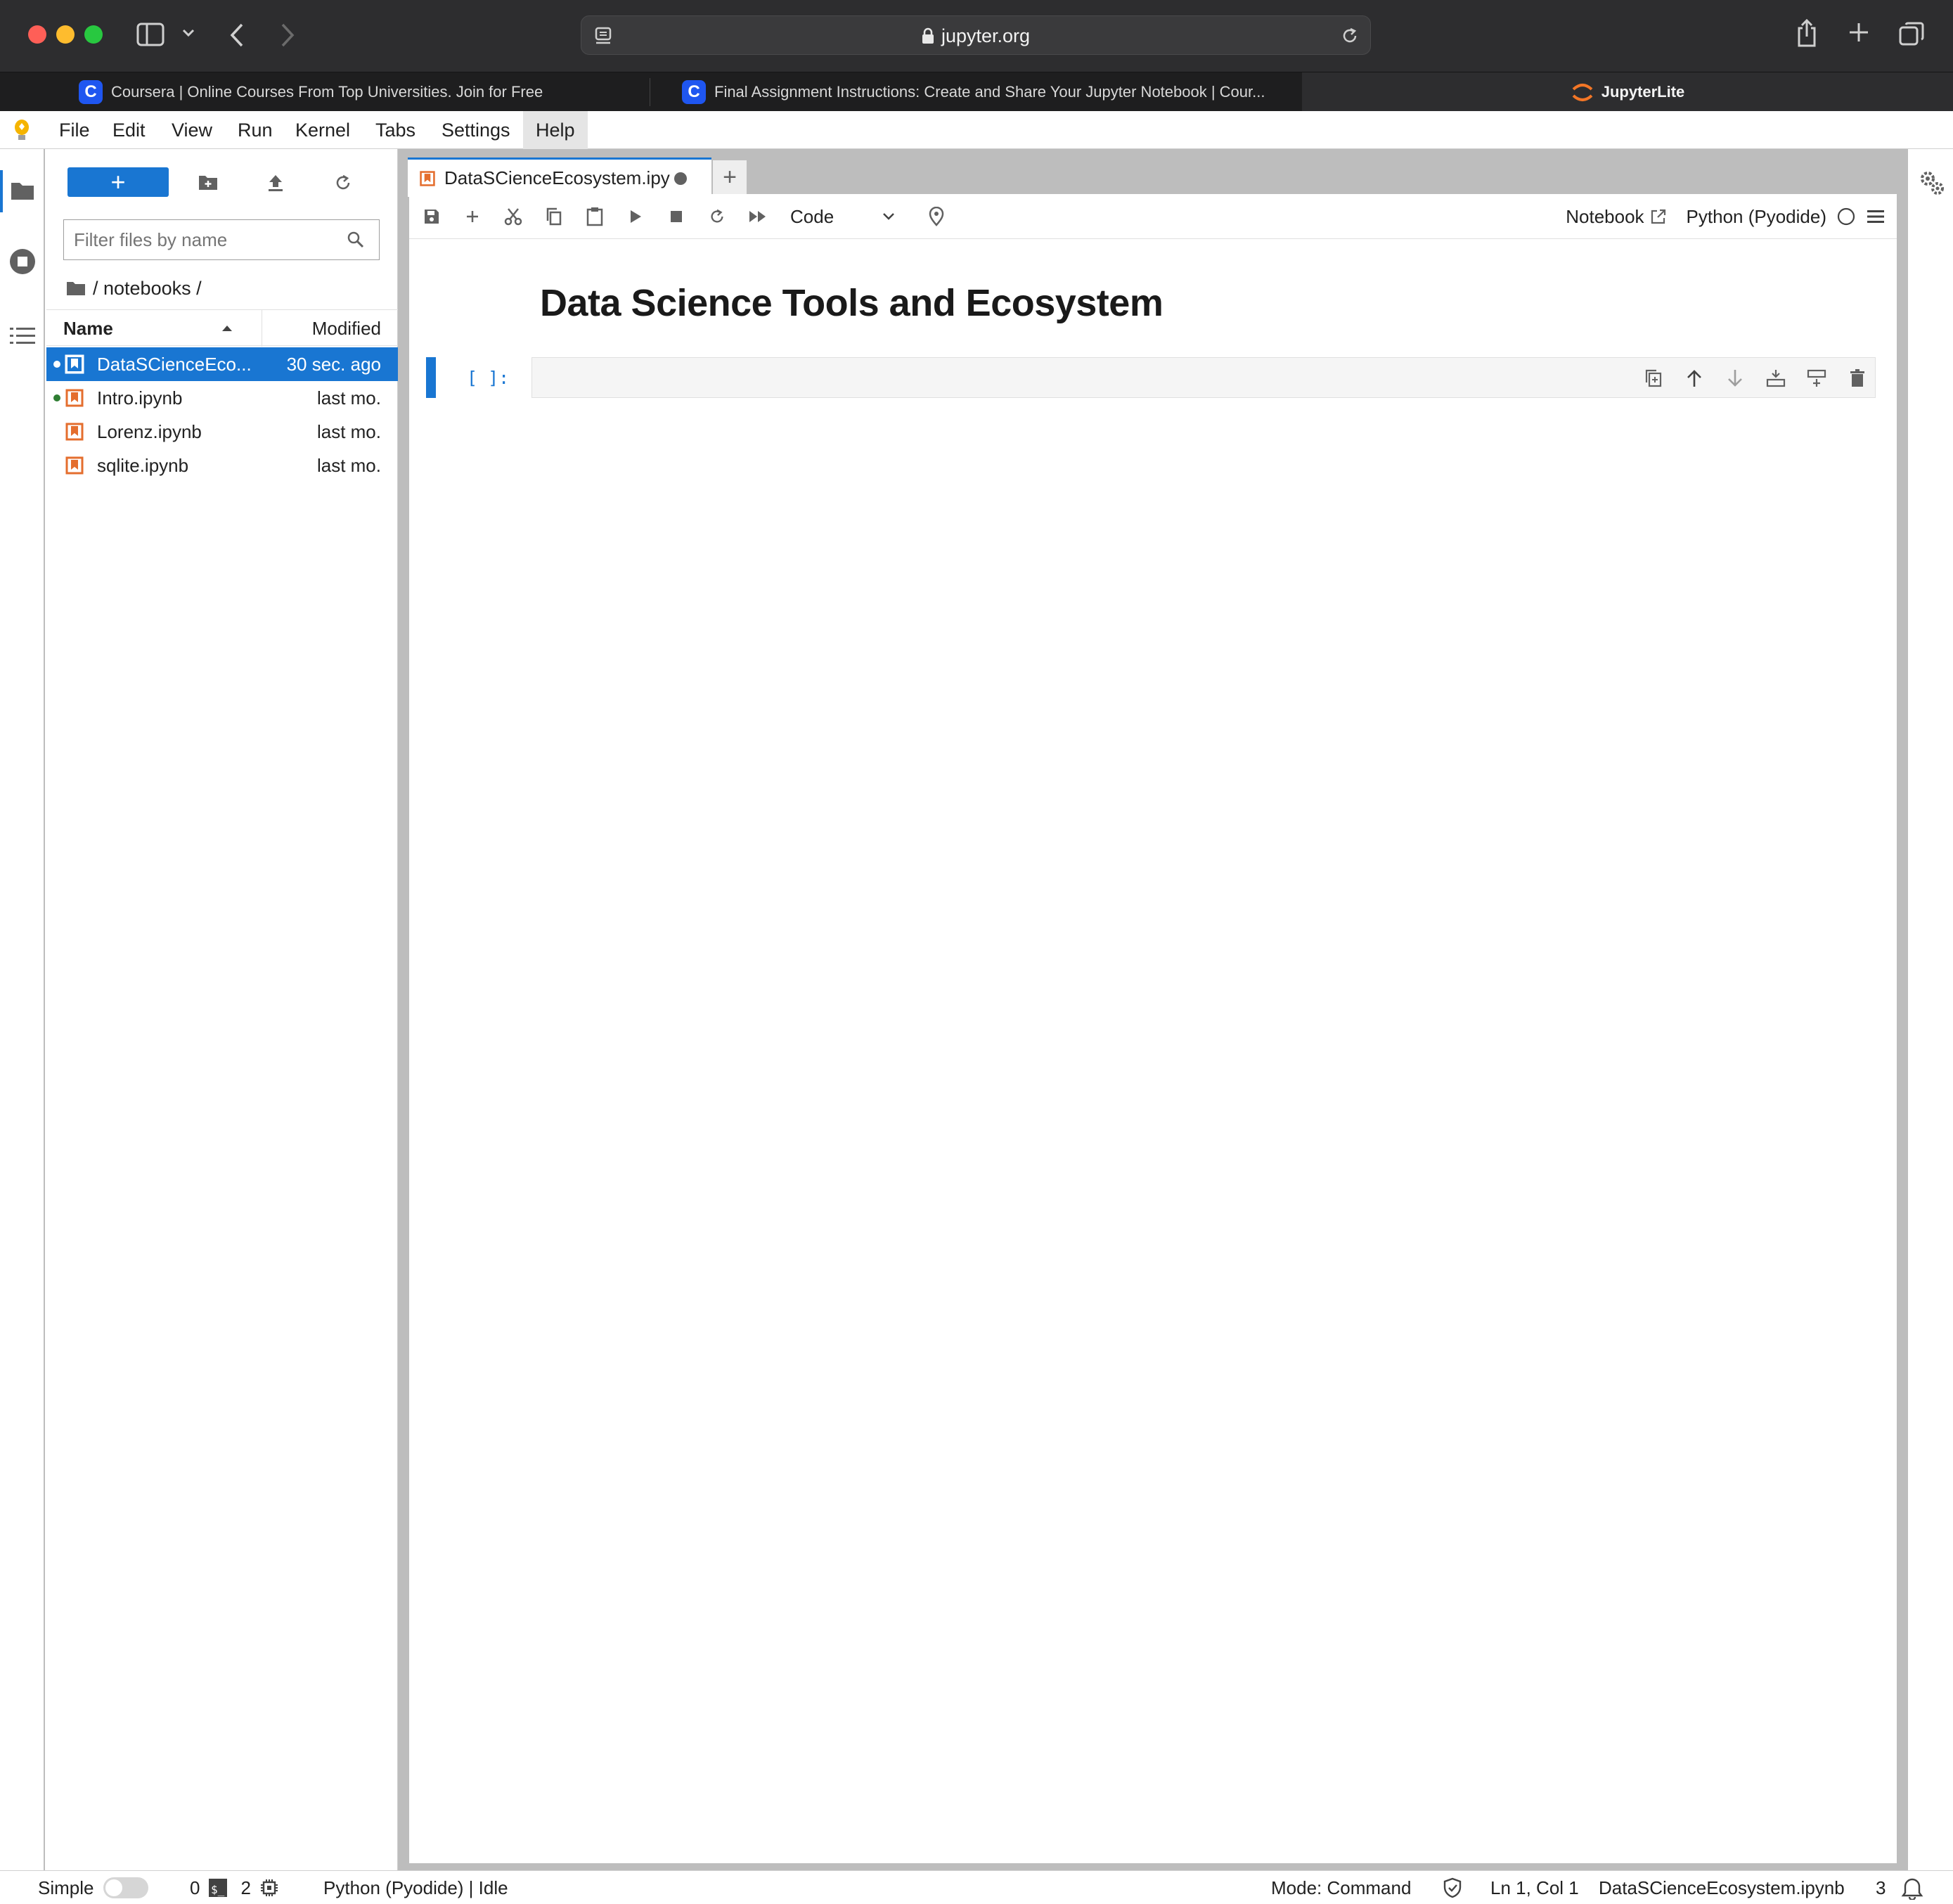  I want to click on tab-notebook: DataSCienceEcosystem.ipy, so click(559, 177).